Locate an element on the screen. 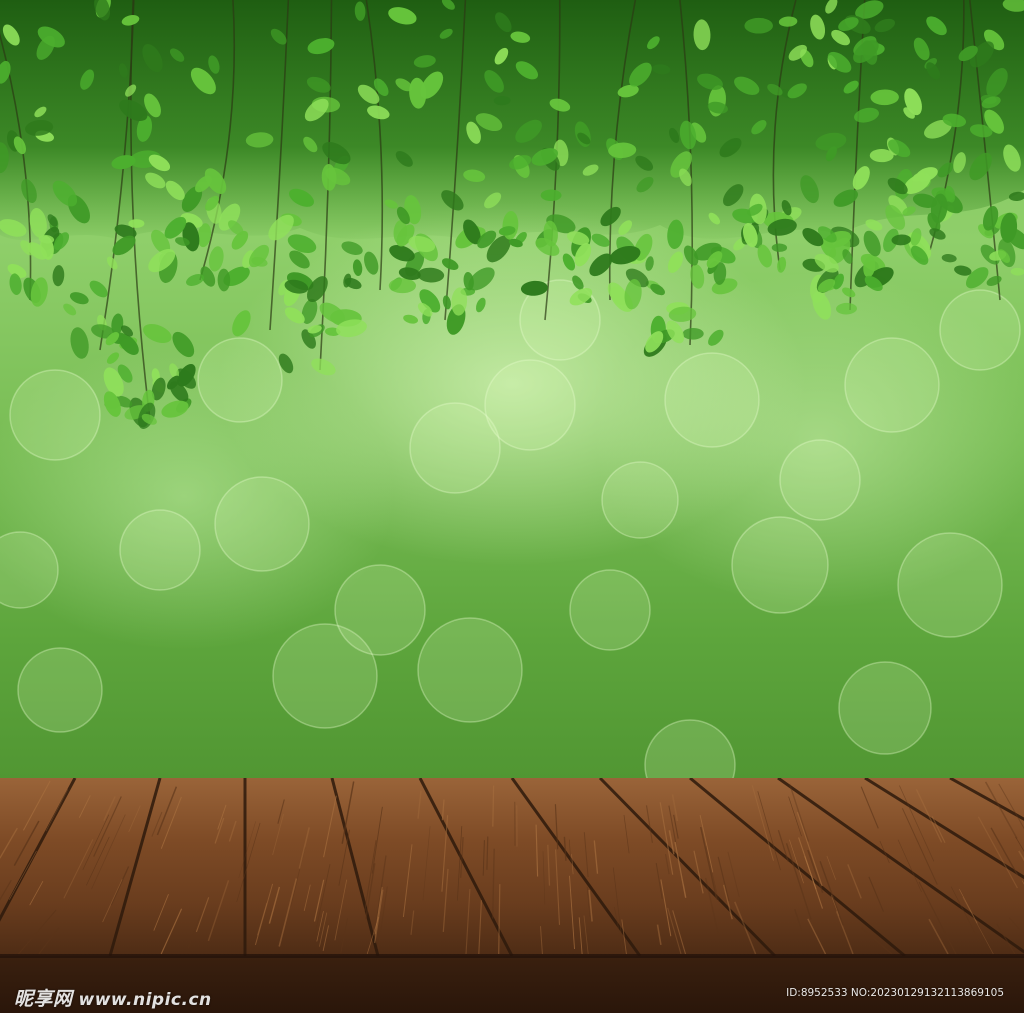 The image size is (1024, 1013). watermark-site: www.nipic.cn is located at coordinates (145, 1000).